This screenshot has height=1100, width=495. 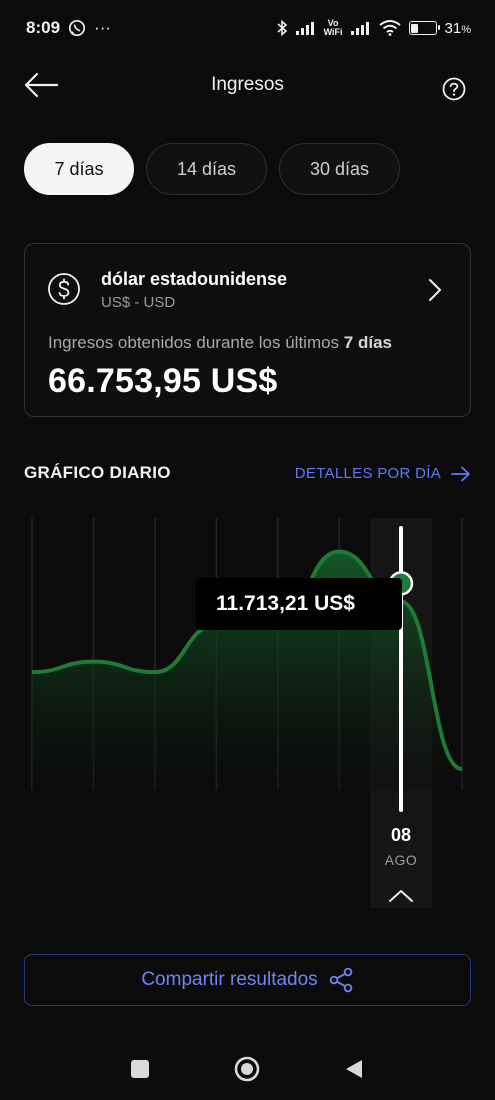 I want to click on question-circle-icon, so click(x=454, y=89).